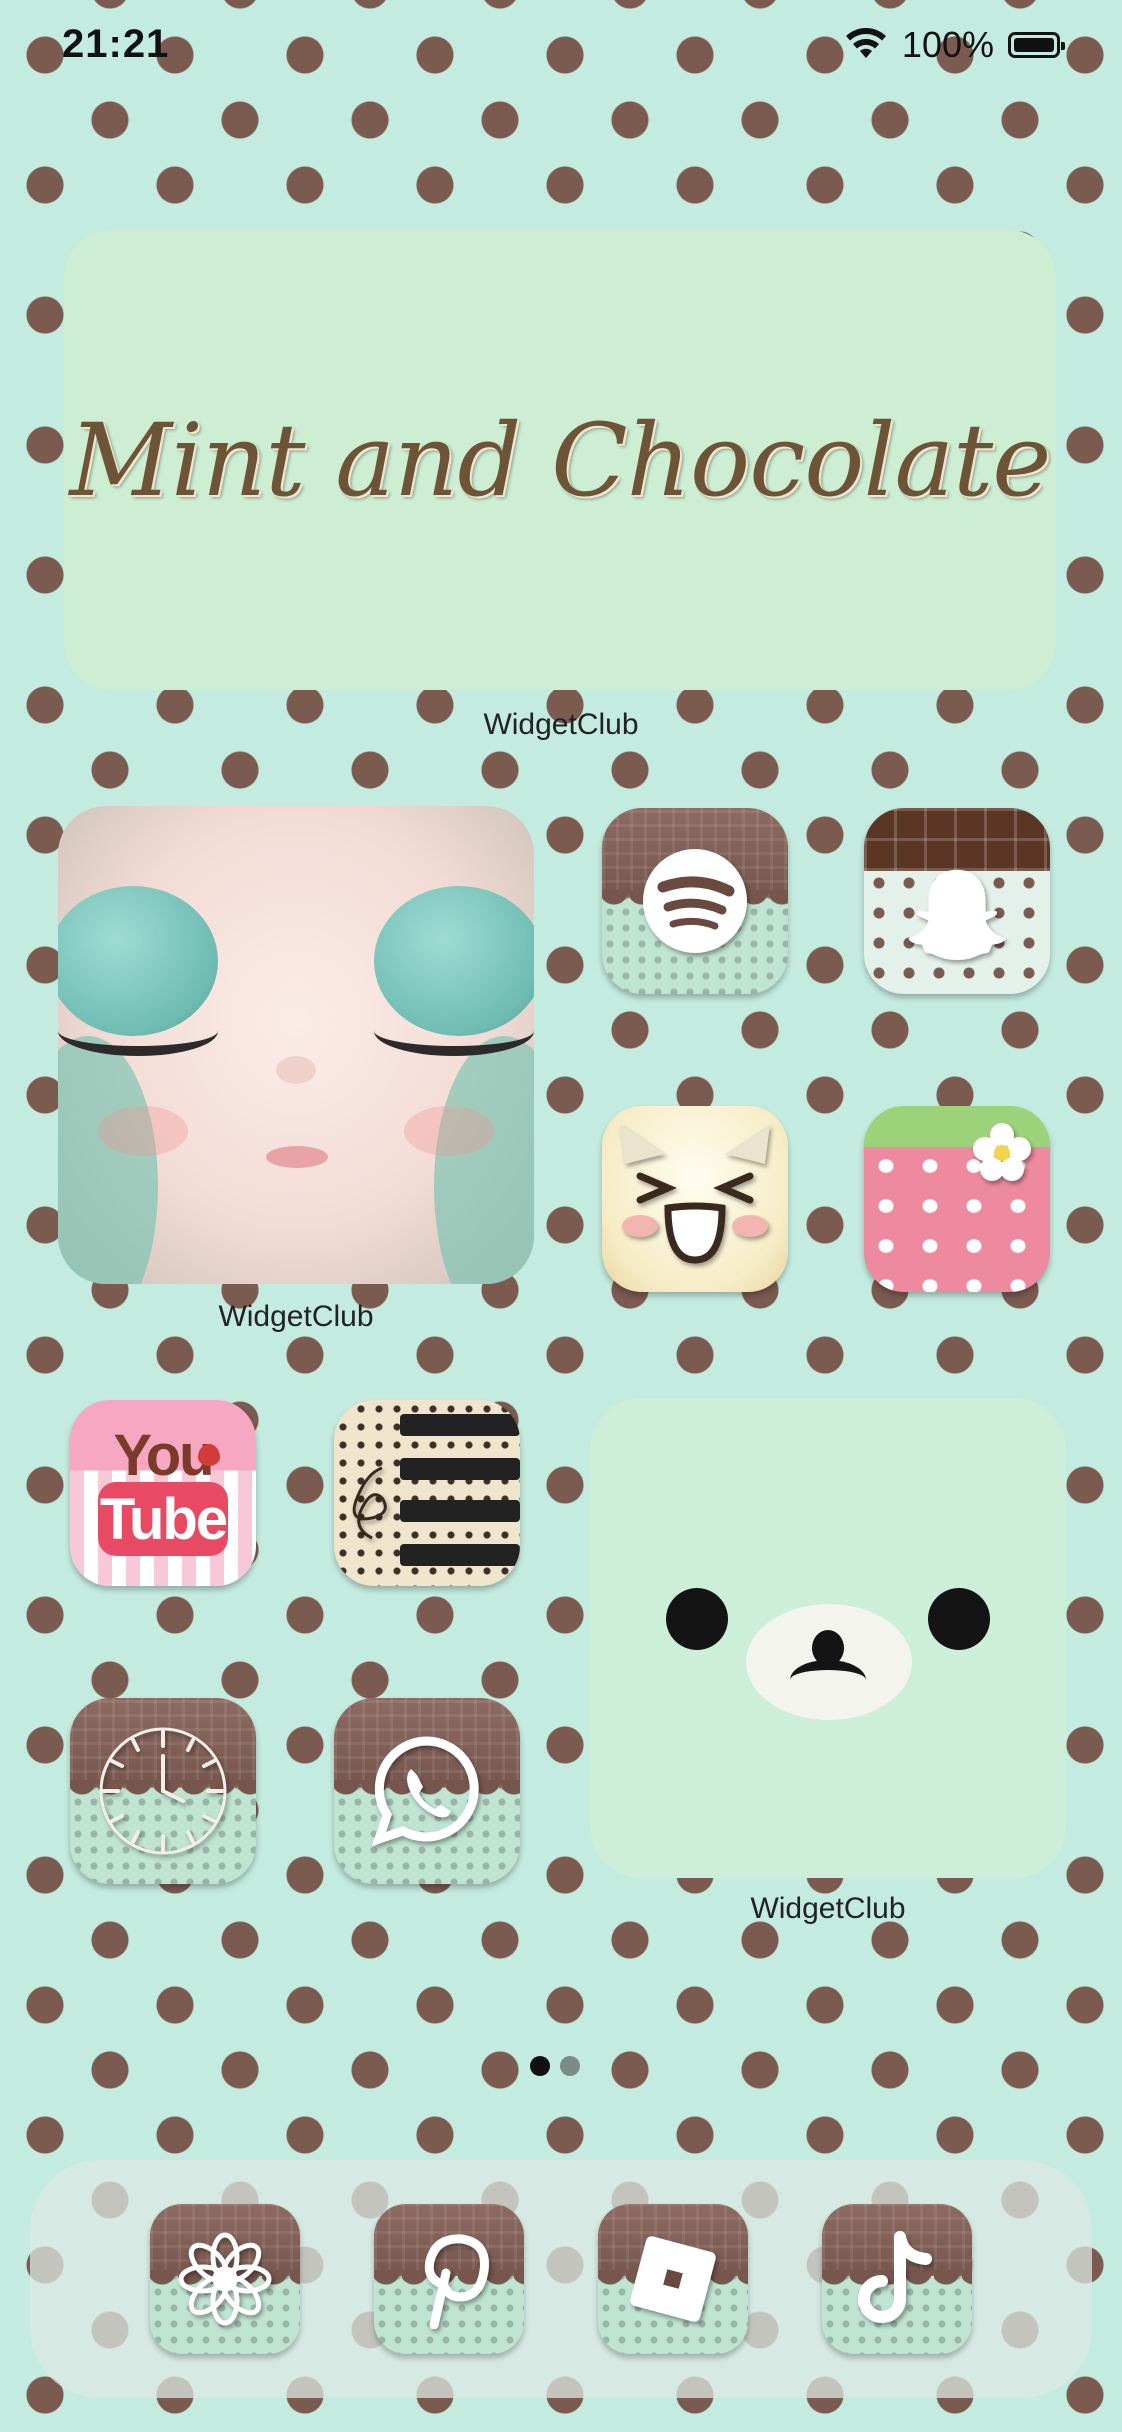  What do you see at coordinates (555, 2066) in the screenshot?
I see `page-indicator` at bounding box center [555, 2066].